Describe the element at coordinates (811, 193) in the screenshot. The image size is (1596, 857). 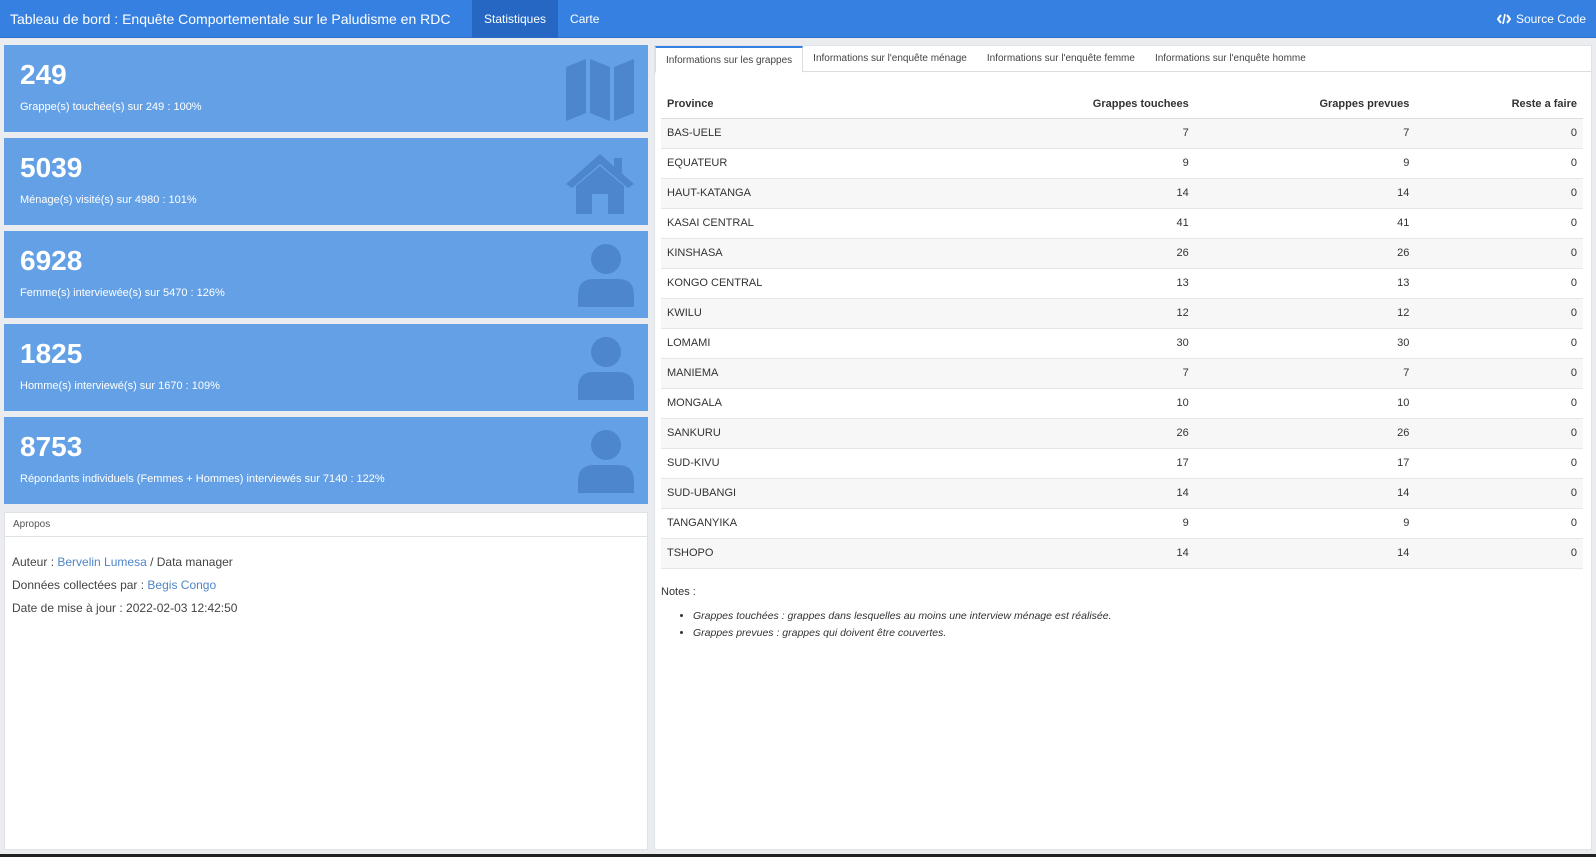
I see `table-cell: HAUT-KATANGA` at that location.